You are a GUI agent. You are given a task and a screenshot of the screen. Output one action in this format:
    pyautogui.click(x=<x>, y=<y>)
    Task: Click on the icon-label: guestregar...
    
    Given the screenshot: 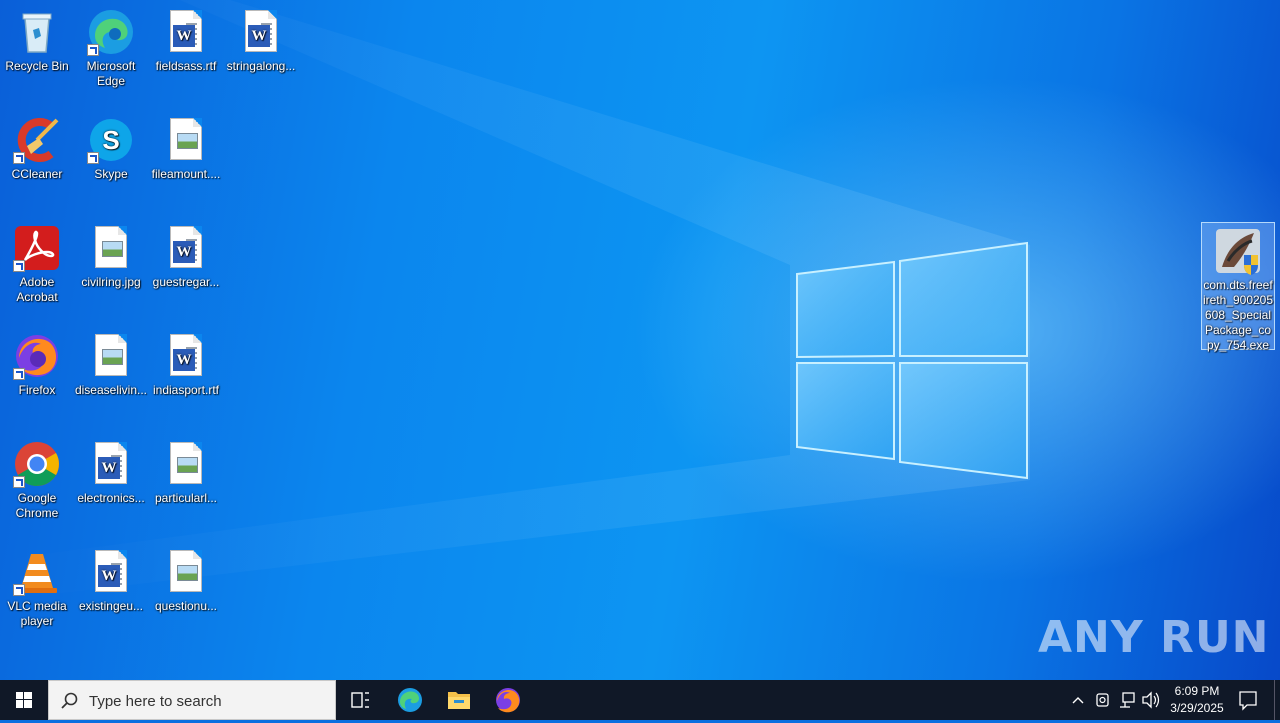 What is the action you would take?
    pyautogui.click(x=186, y=282)
    